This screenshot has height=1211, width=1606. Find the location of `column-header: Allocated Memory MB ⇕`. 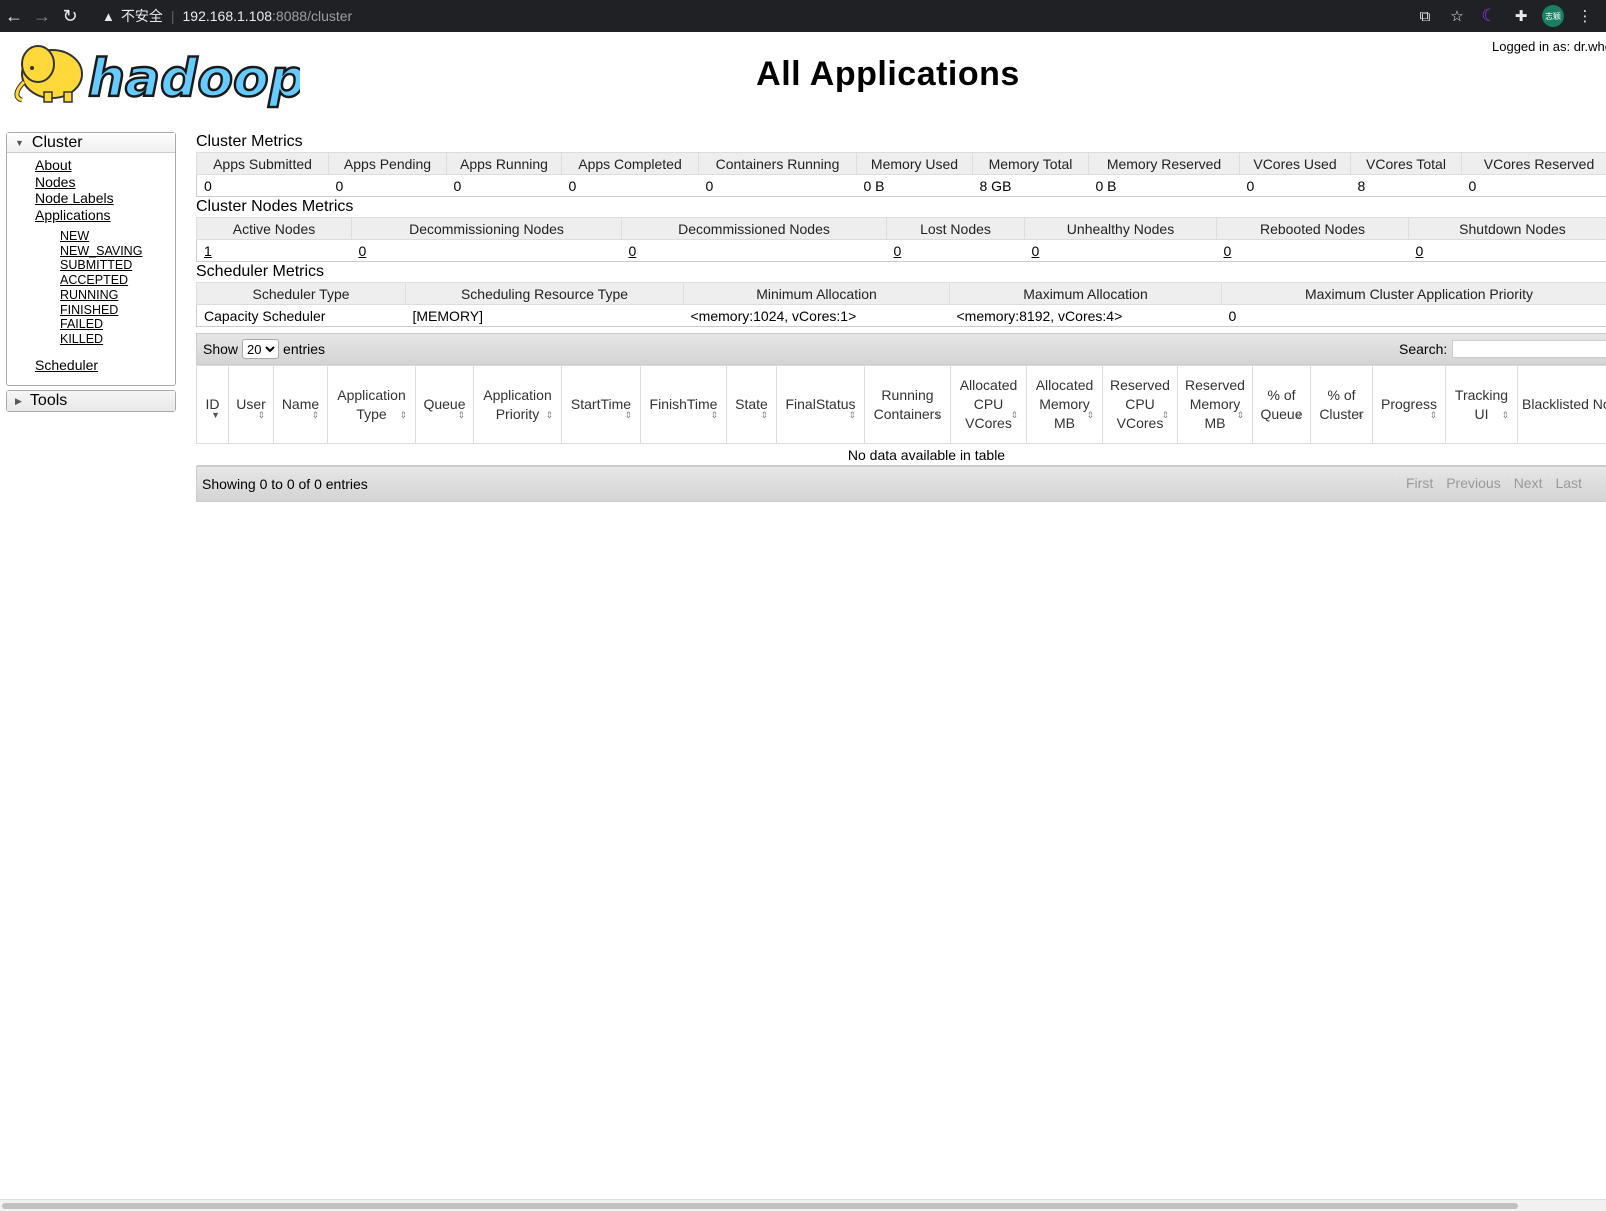

column-header: Allocated Memory MB ⇕ is located at coordinates (1064, 404).